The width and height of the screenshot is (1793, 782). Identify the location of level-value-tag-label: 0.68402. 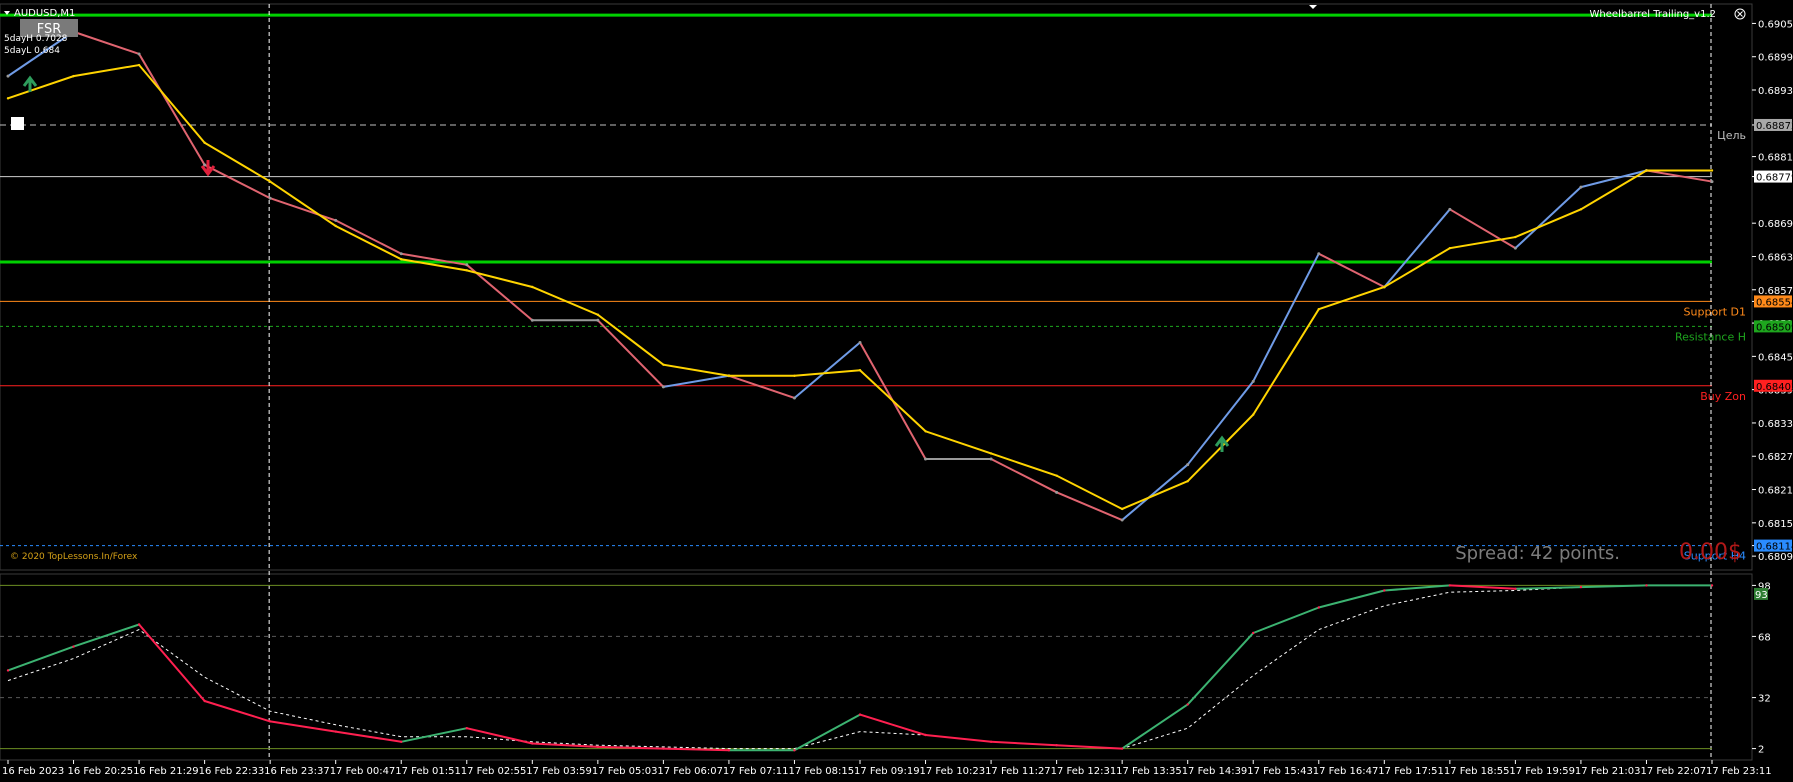
(1774, 387).